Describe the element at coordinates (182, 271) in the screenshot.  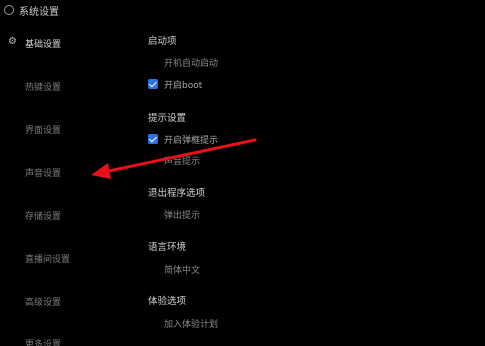
I see `option-label: 简体中文` at that location.